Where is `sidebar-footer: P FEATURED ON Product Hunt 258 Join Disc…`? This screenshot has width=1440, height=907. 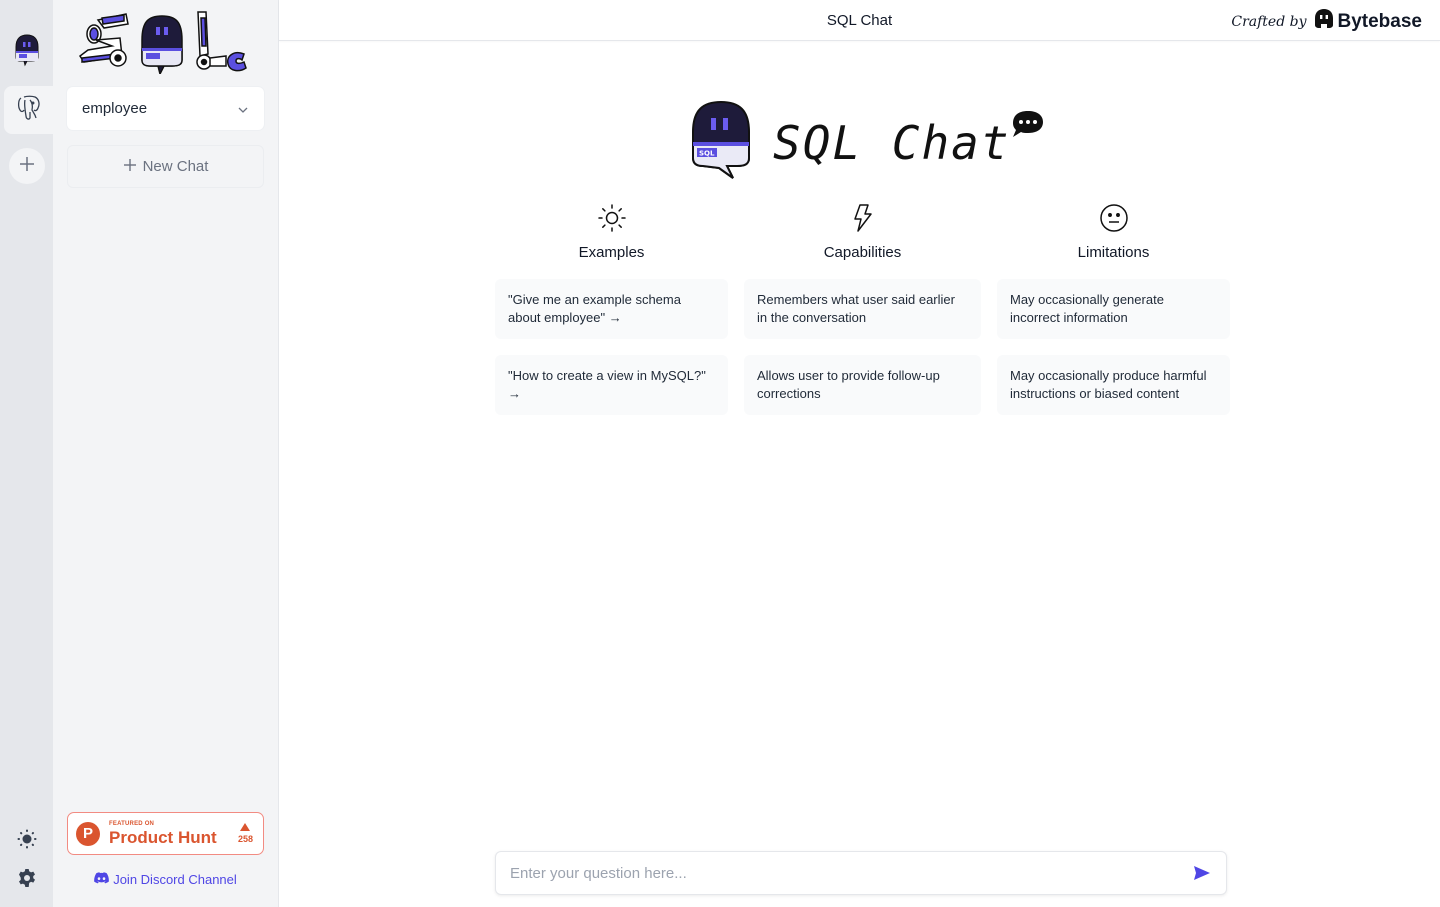 sidebar-footer: P FEATURED ON Product Hunt 258 Join Disc… is located at coordinates (165, 849).